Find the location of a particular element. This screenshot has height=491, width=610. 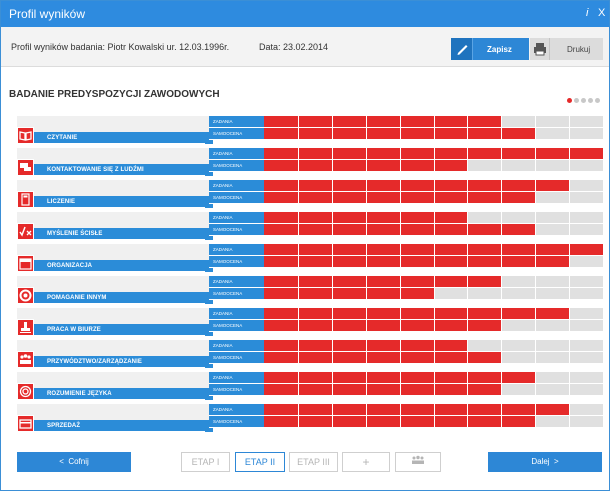

category-label: POMAGANIE INNYM is located at coordinates (77, 298).